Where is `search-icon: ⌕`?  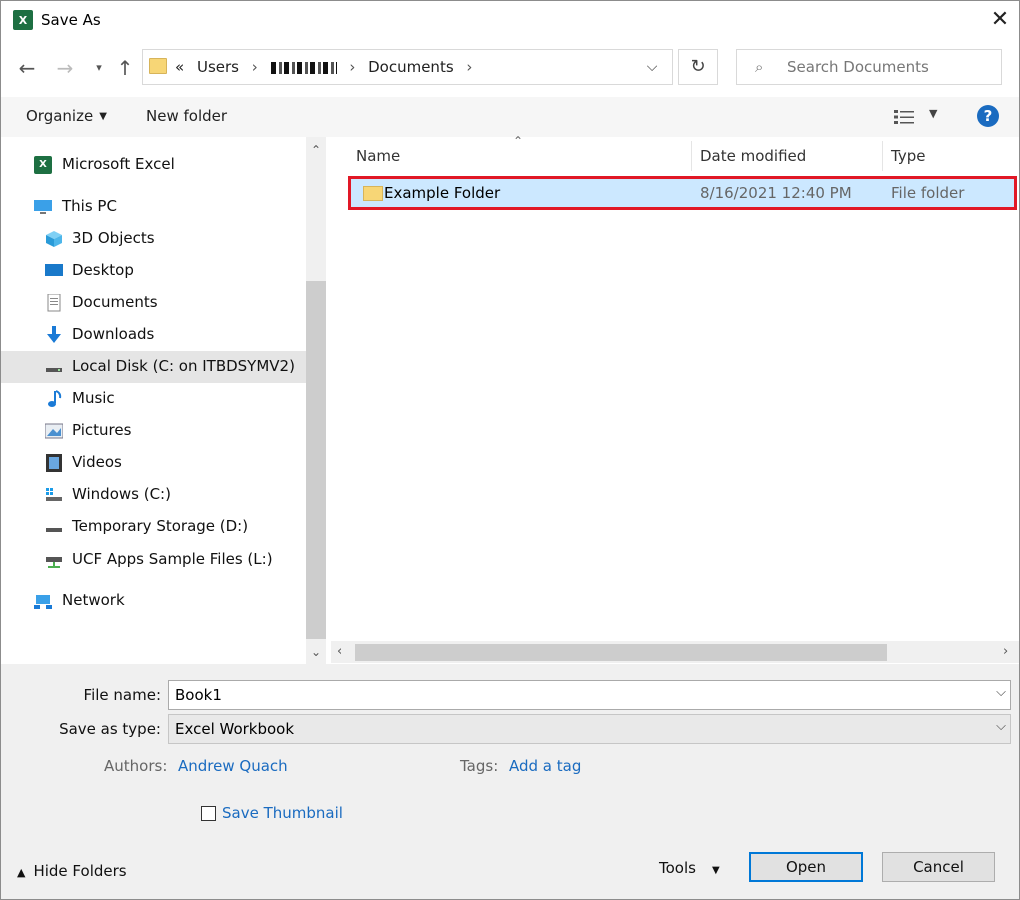
search-icon: ⌕ is located at coordinates (759, 67).